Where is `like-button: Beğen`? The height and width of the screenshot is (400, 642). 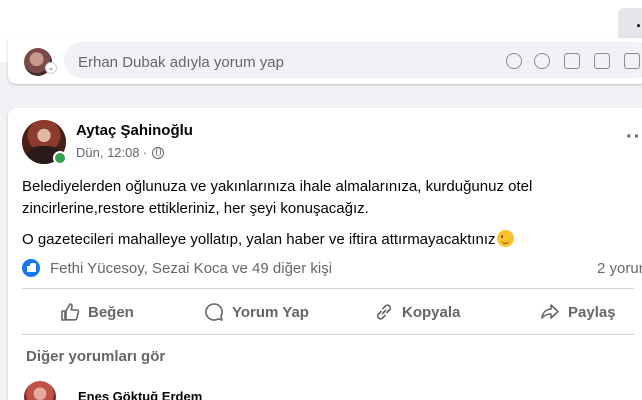 like-button: Beğen is located at coordinates (97, 312).